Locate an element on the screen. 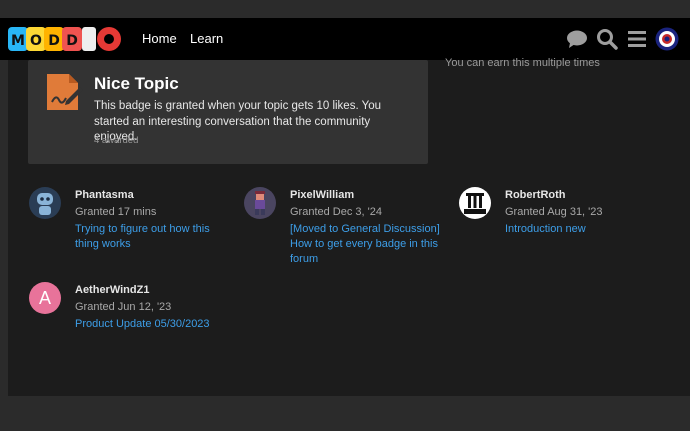 The image size is (690, 431). nav-learn-link: Learn is located at coordinates (206, 38).